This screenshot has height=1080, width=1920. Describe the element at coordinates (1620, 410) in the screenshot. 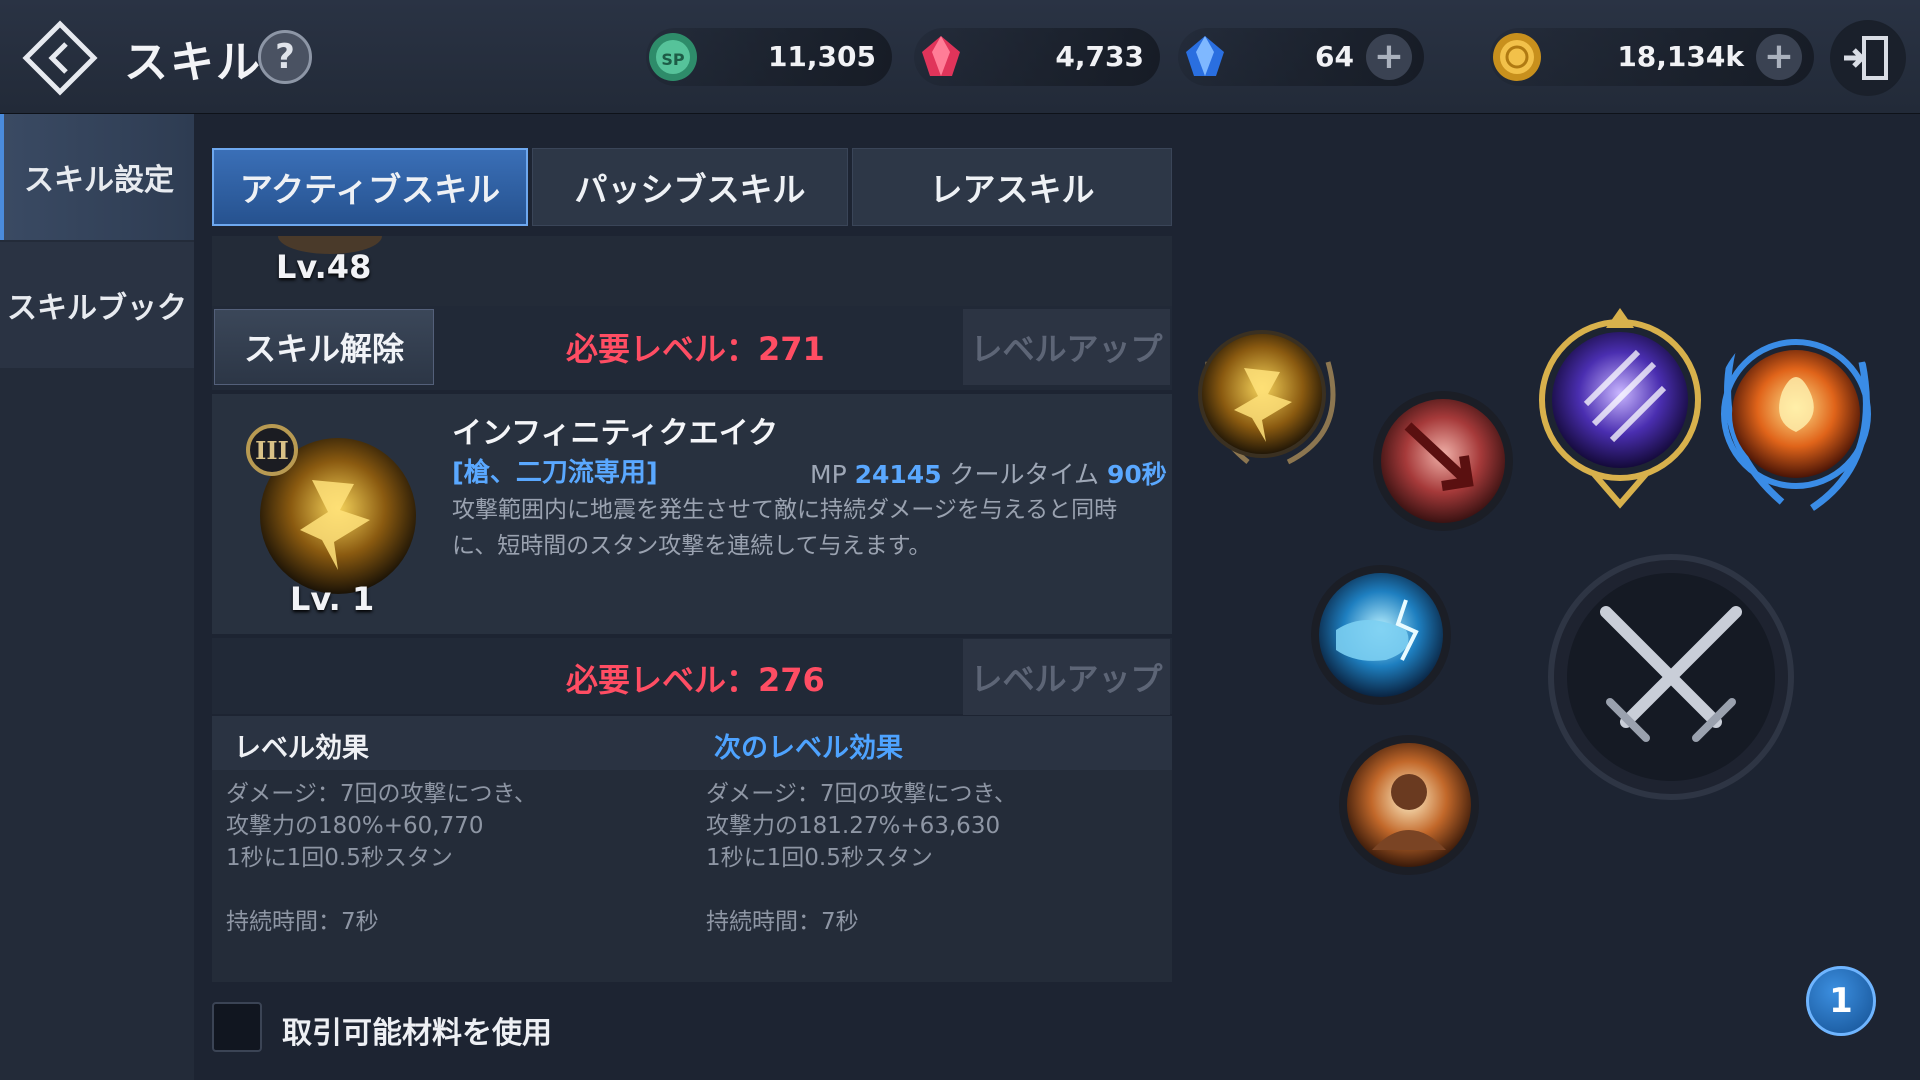

I see `meteor-shower-skill-icon` at that location.